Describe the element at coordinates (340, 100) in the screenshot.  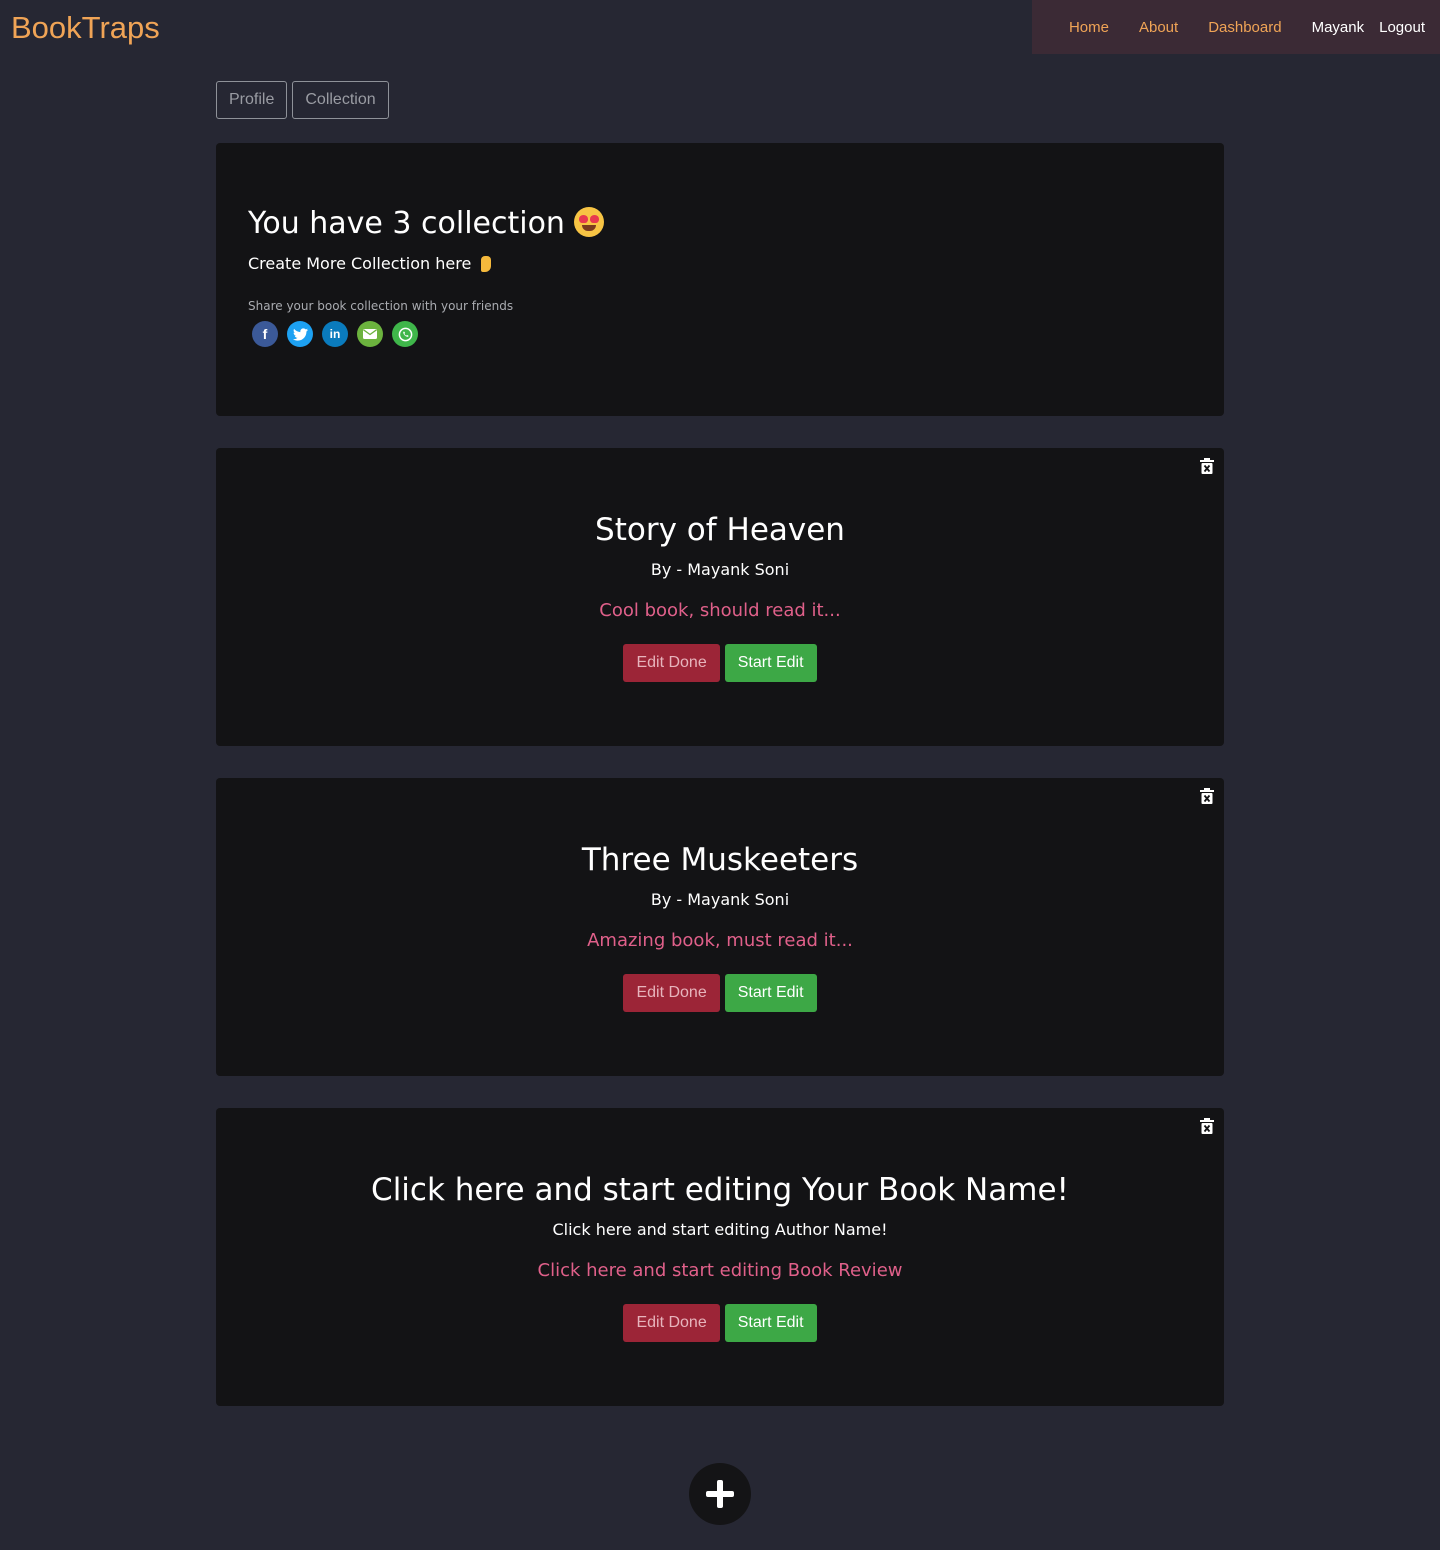
I see `tab-collection: Collection` at that location.